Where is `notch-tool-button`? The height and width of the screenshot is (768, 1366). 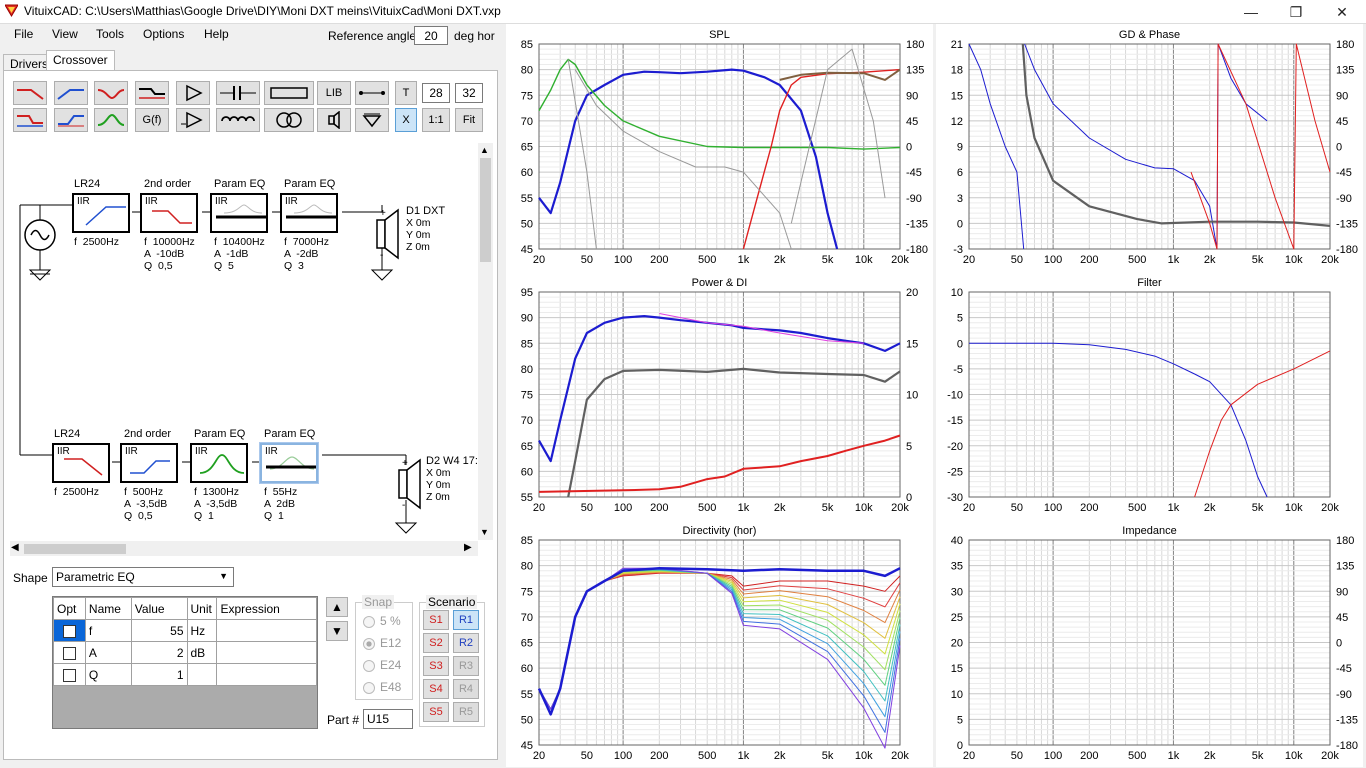
notch-tool-button is located at coordinates (111, 93).